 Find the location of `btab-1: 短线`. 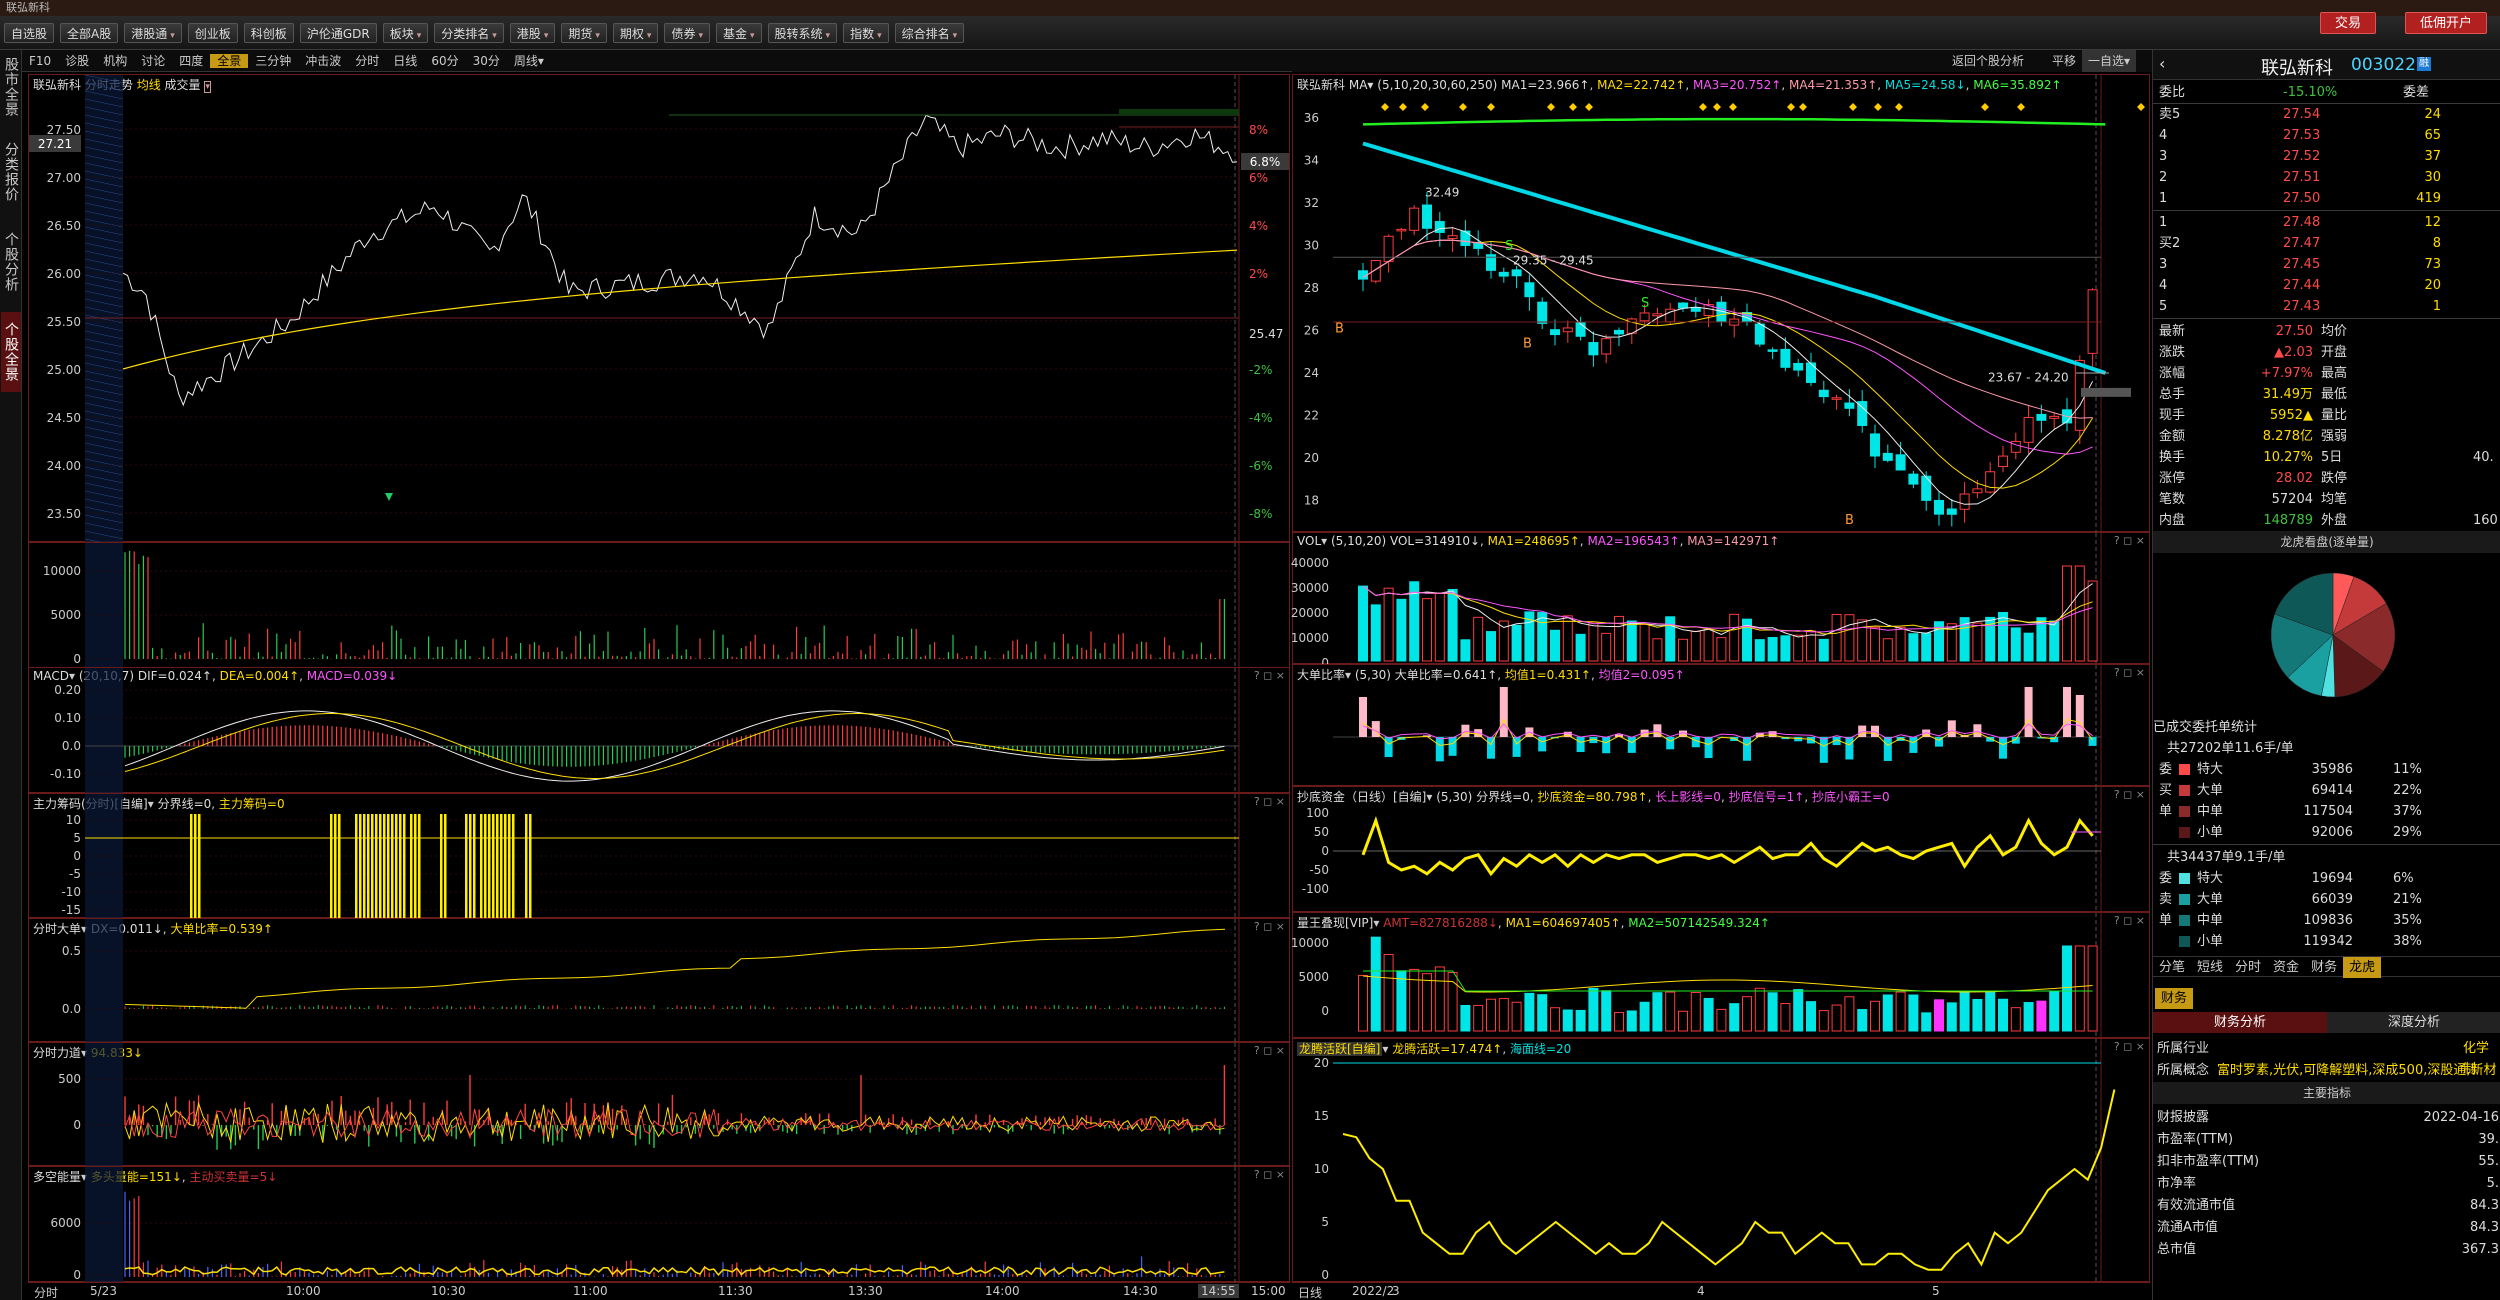

btab-1: 短线 is located at coordinates (2210, 967).